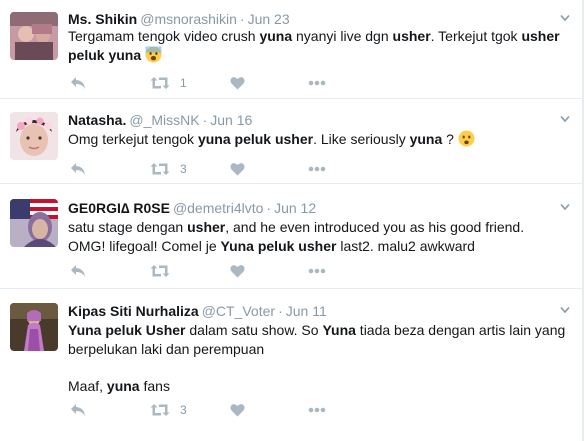 This screenshot has height=441, width=584. What do you see at coordinates (133, 311) in the screenshot?
I see `display-name: Kipas Siti Nurhaliza` at bounding box center [133, 311].